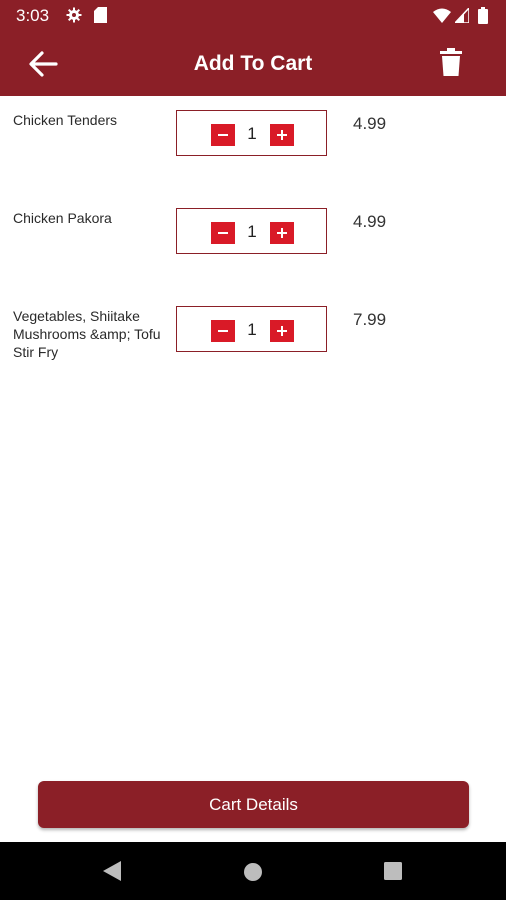 The width and height of the screenshot is (506, 900). What do you see at coordinates (483, 18) in the screenshot?
I see `battery-icon` at bounding box center [483, 18].